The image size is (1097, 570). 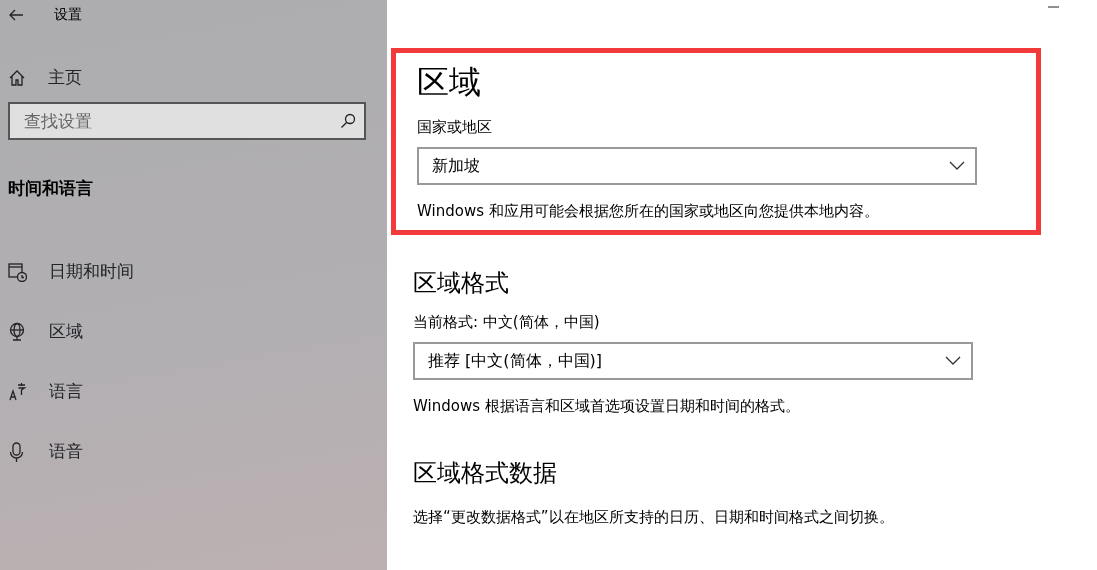 What do you see at coordinates (17, 271) in the screenshot?
I see `calendar-clock-icon` at bounding box center [17, 271].